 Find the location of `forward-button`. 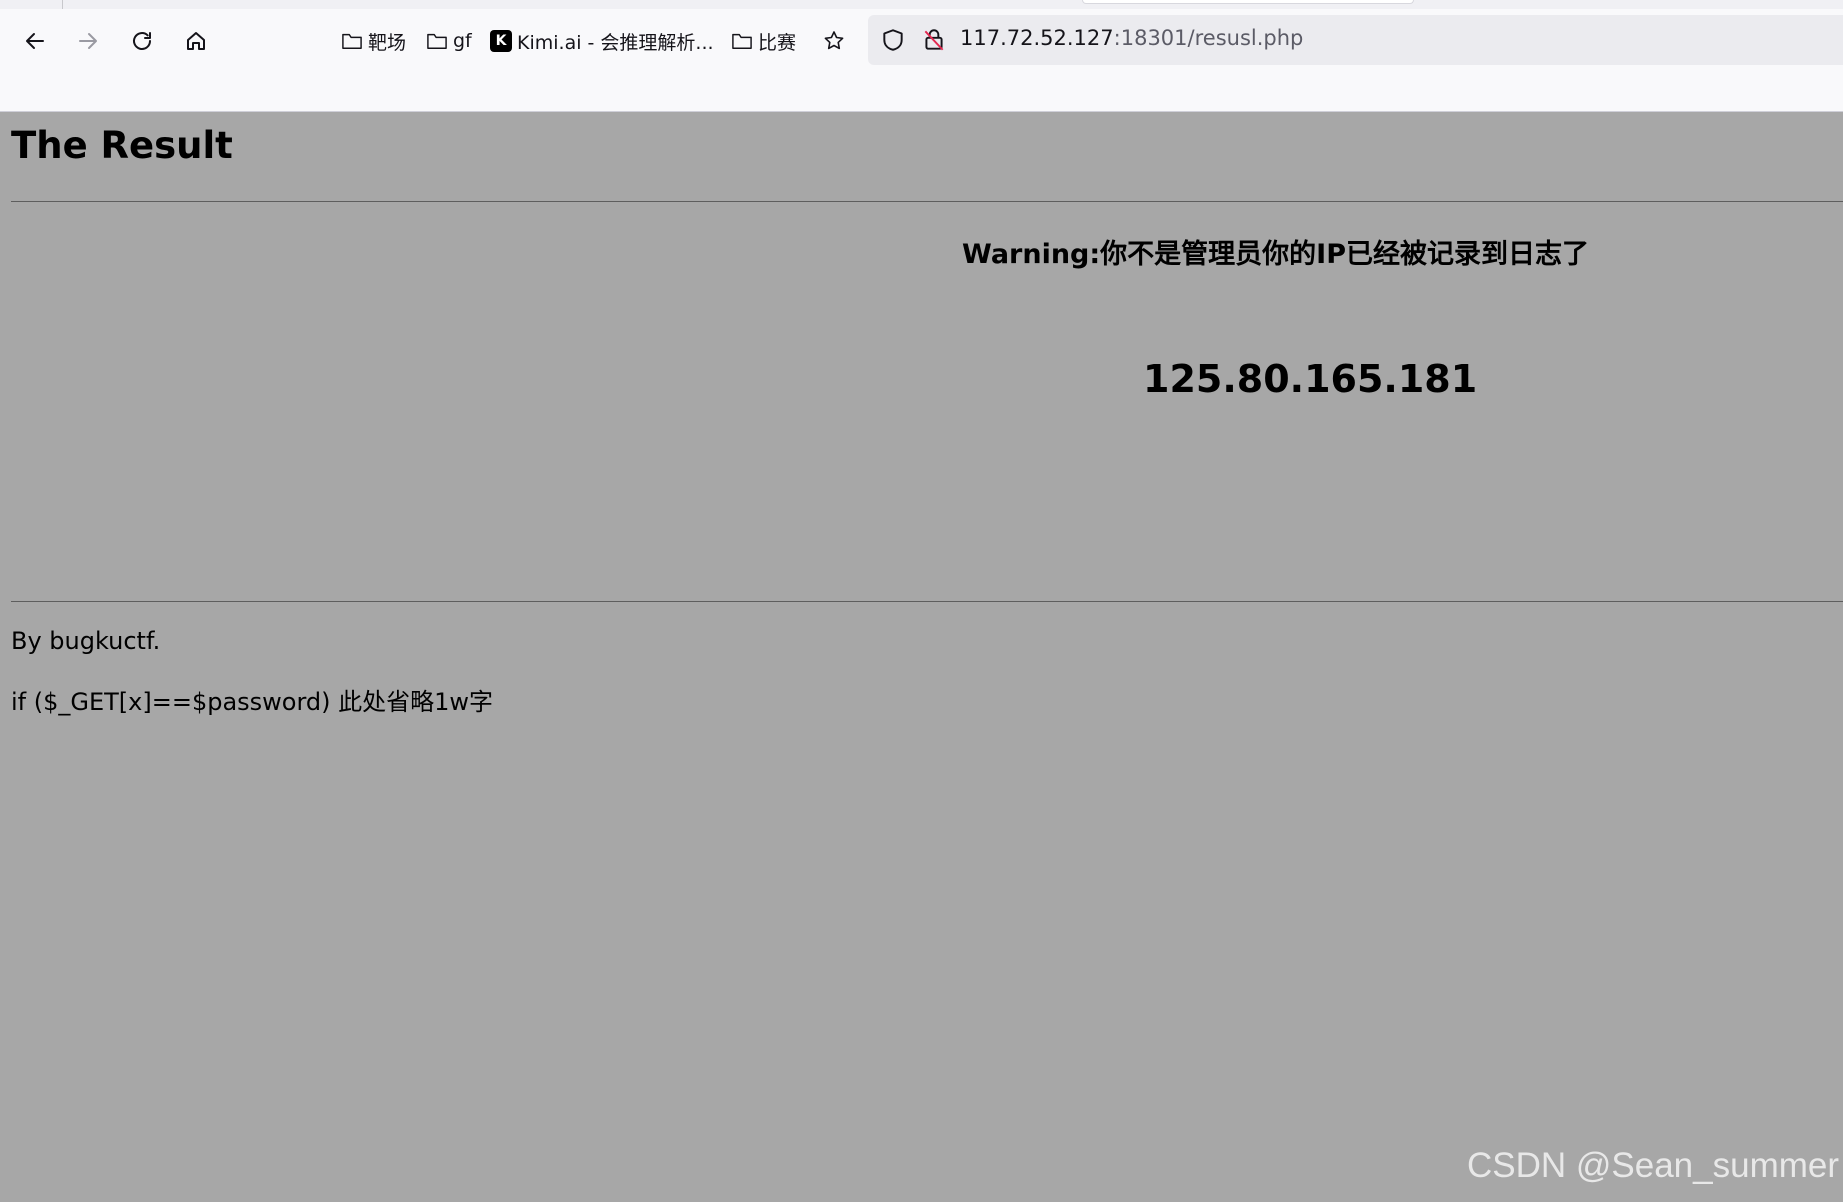

forward-button is located at coordinates (88, 41).